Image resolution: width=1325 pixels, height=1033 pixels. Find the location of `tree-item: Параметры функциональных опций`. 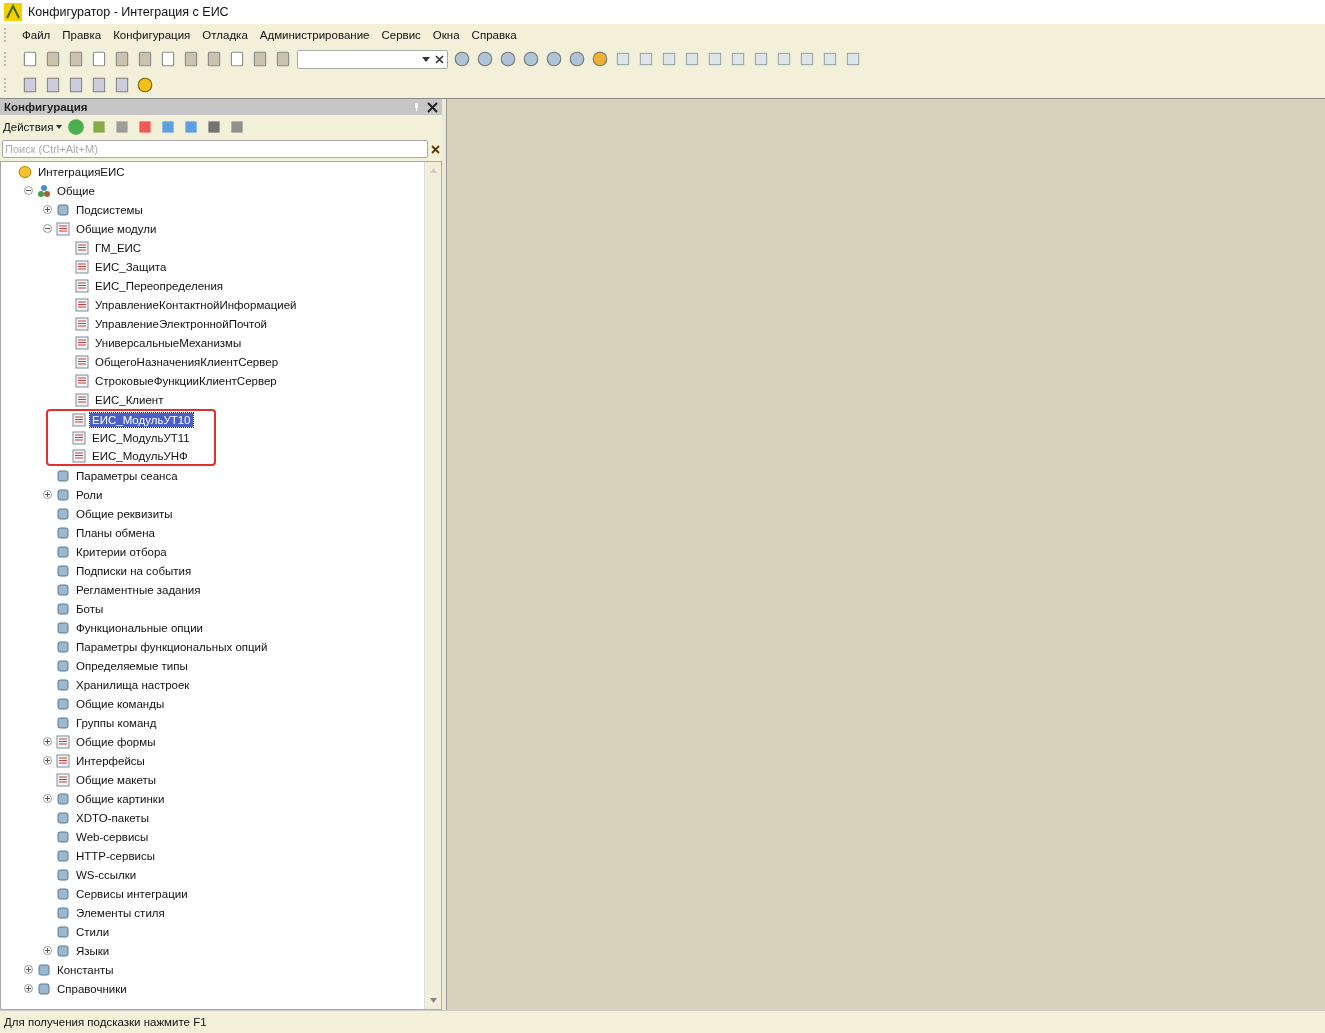

tree-item: Параметры функциональных опций is located at coordinates (172, 646).